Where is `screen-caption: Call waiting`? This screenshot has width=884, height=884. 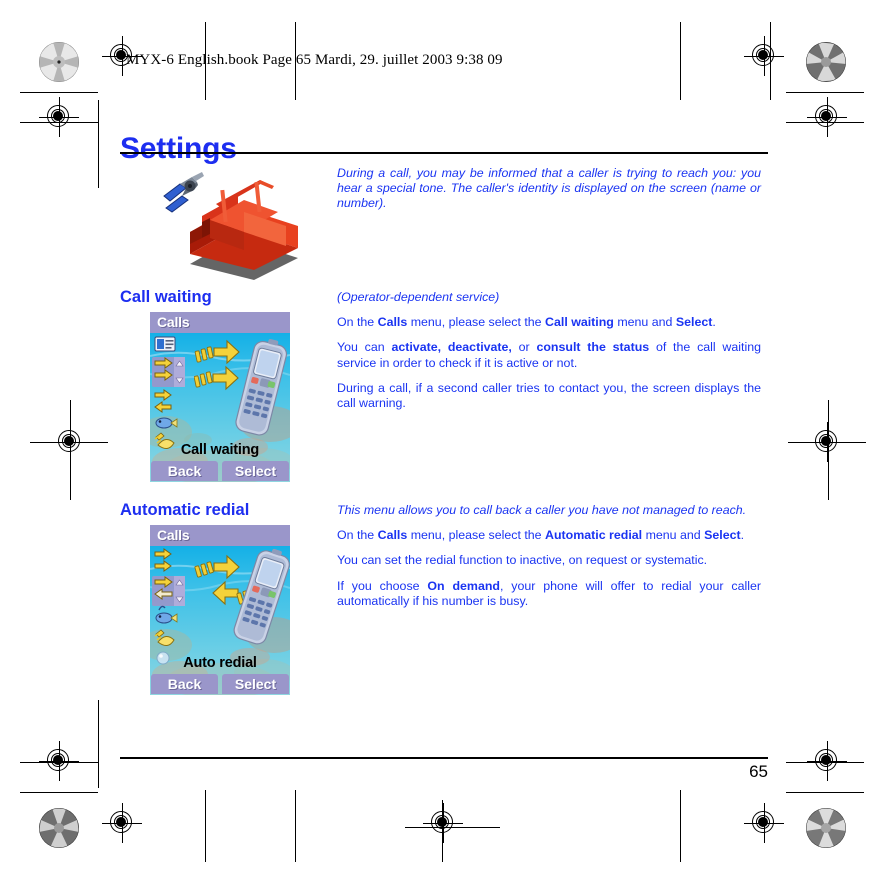
screen-caption: Call waiting is located at coordinates (220, 450).